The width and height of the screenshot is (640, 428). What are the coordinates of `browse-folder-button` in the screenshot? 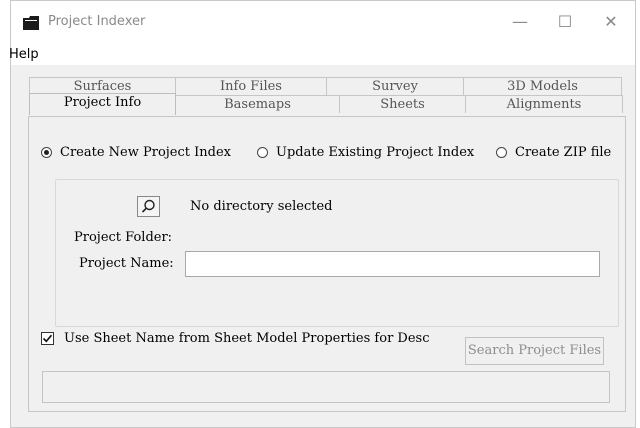 It's located at (148, 206).